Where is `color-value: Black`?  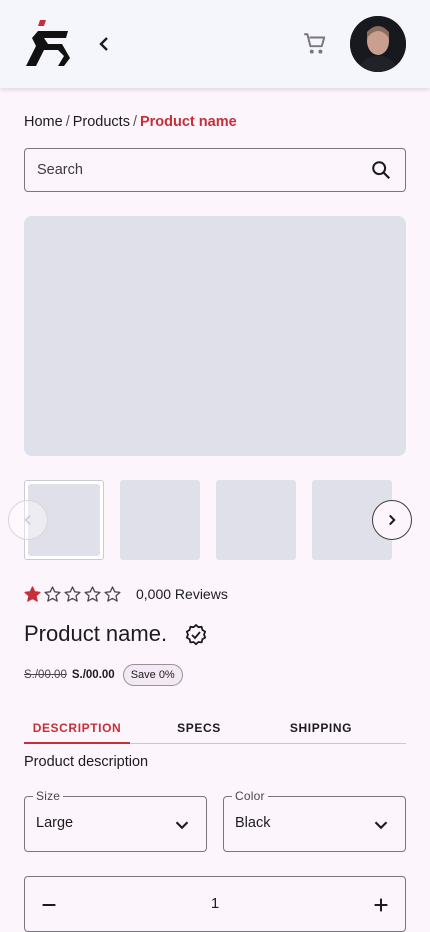
color-value: Black is located at coordinates (253, 823).